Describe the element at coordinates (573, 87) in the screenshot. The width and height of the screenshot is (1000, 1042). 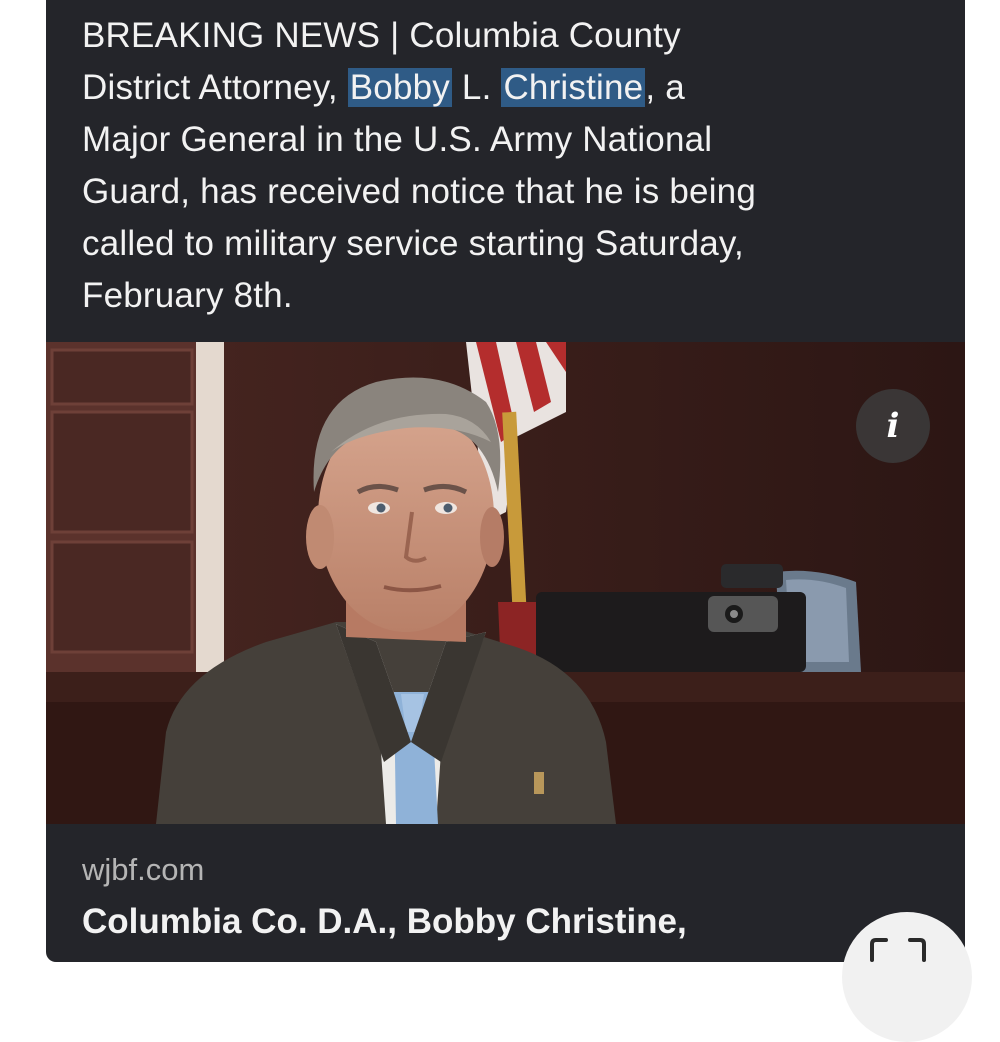
I see `highlighted-name-christine: Christine` at that location.